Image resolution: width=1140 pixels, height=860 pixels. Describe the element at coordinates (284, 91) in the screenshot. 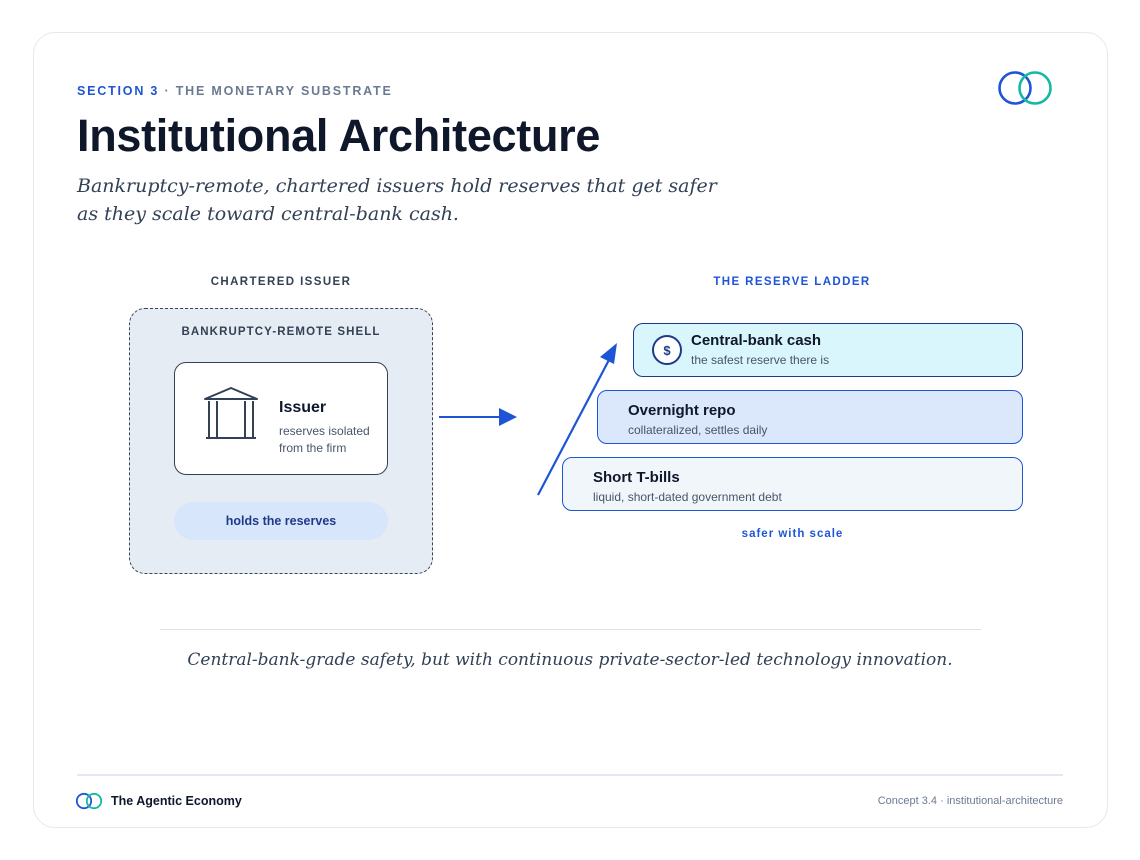

I see `section-name: THE MONETARY SUBSTRATE` at that location.